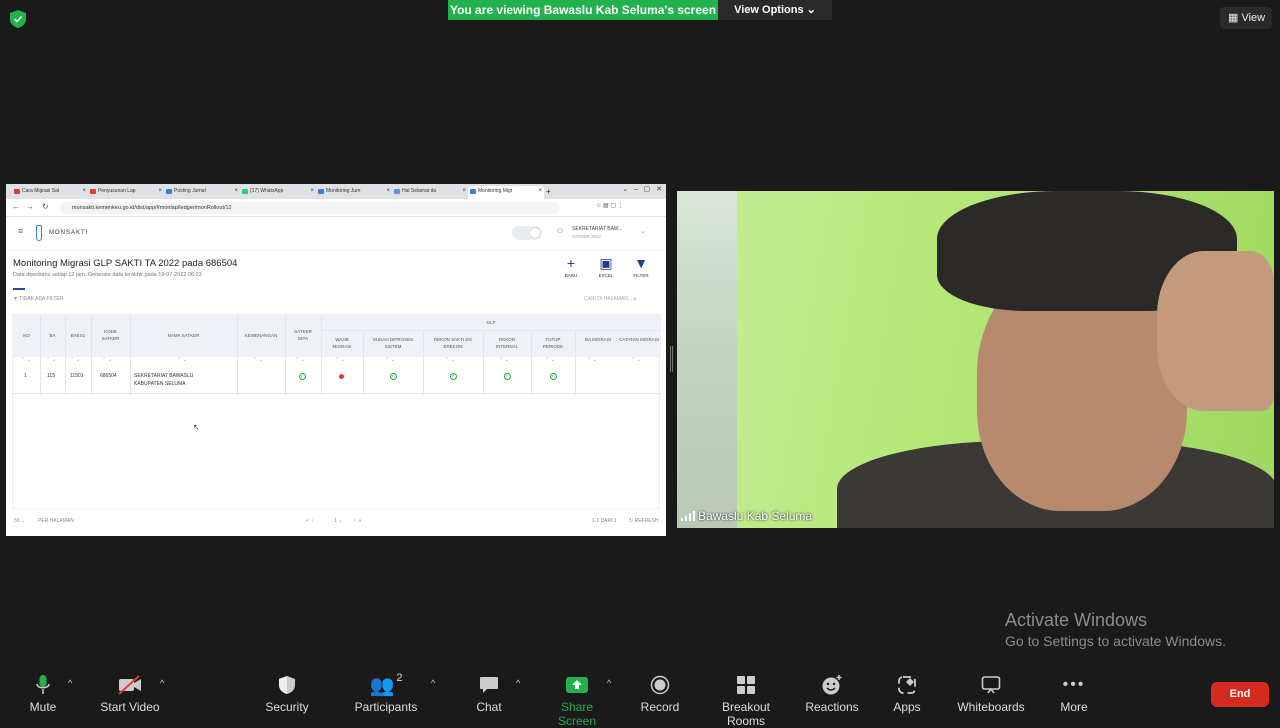  I want to click on audio-options-caret: ^, so click(70, 683).